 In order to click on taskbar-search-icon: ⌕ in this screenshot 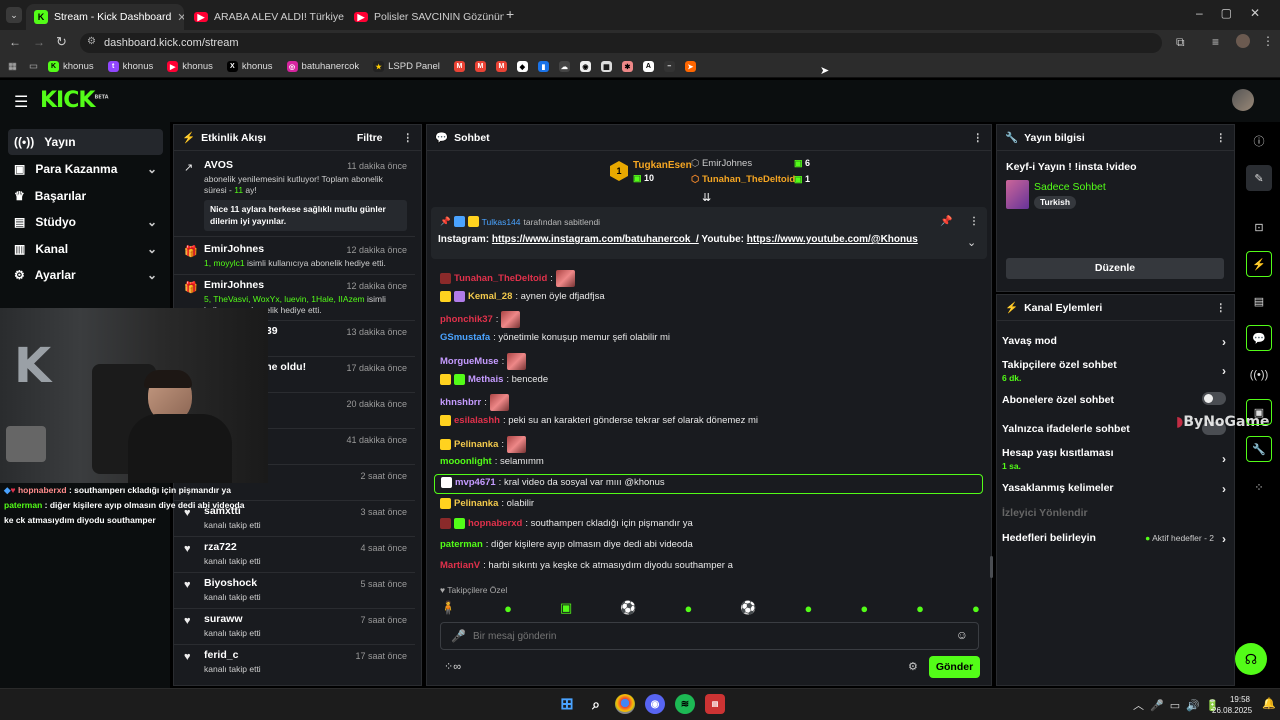, I will do `click(596, 704)`.